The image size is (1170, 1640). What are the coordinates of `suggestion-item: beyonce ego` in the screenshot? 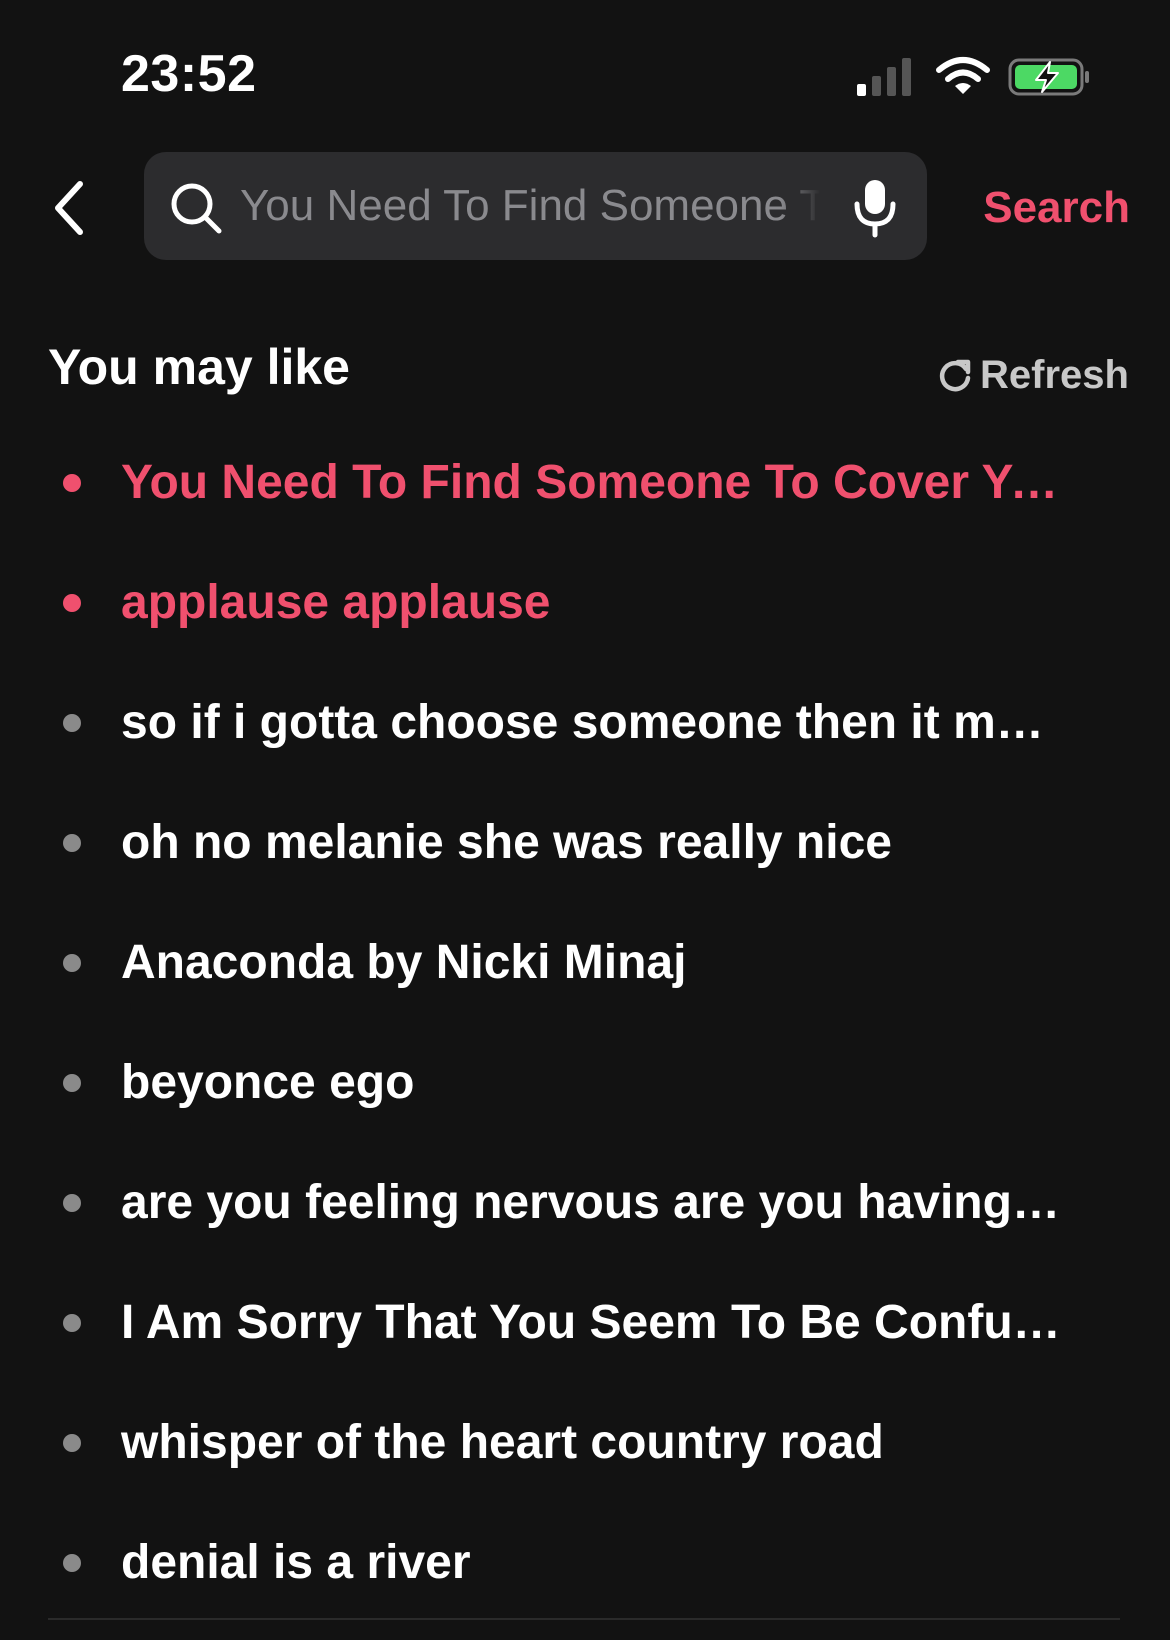 It's located at (585, 1083).